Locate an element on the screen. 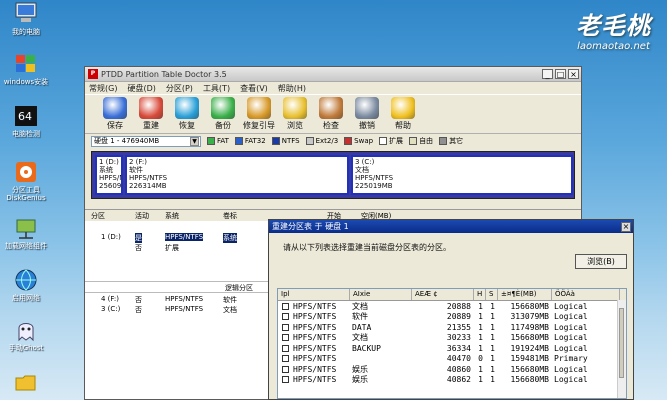 The height and width of the screenshot is (400, 667). toolbar-button-recover: 恢复 is located at coordinates (187, 113).